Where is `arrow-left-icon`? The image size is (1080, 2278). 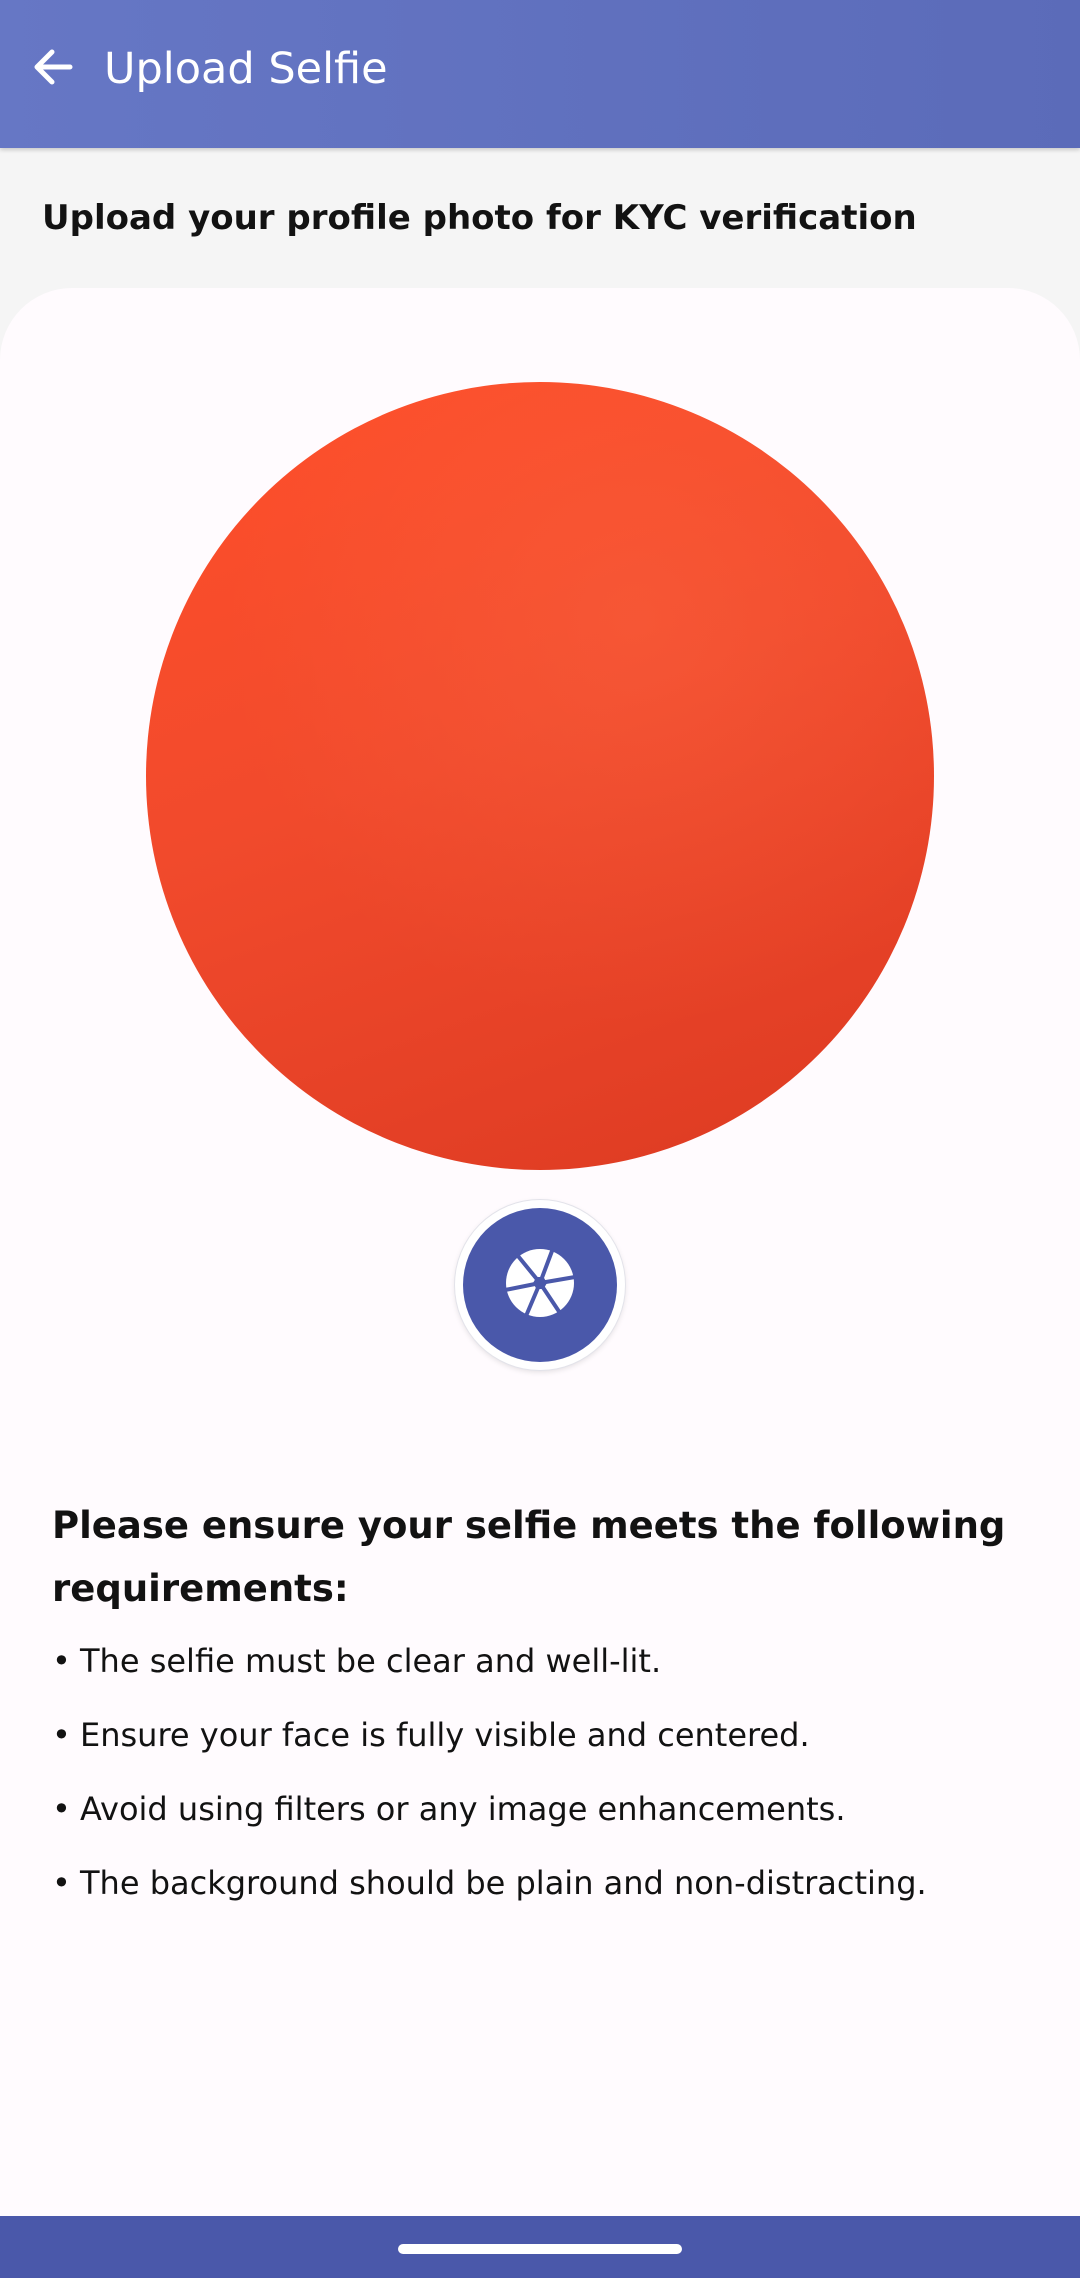 arrow-left-icon is located at coordinates (53, 69).